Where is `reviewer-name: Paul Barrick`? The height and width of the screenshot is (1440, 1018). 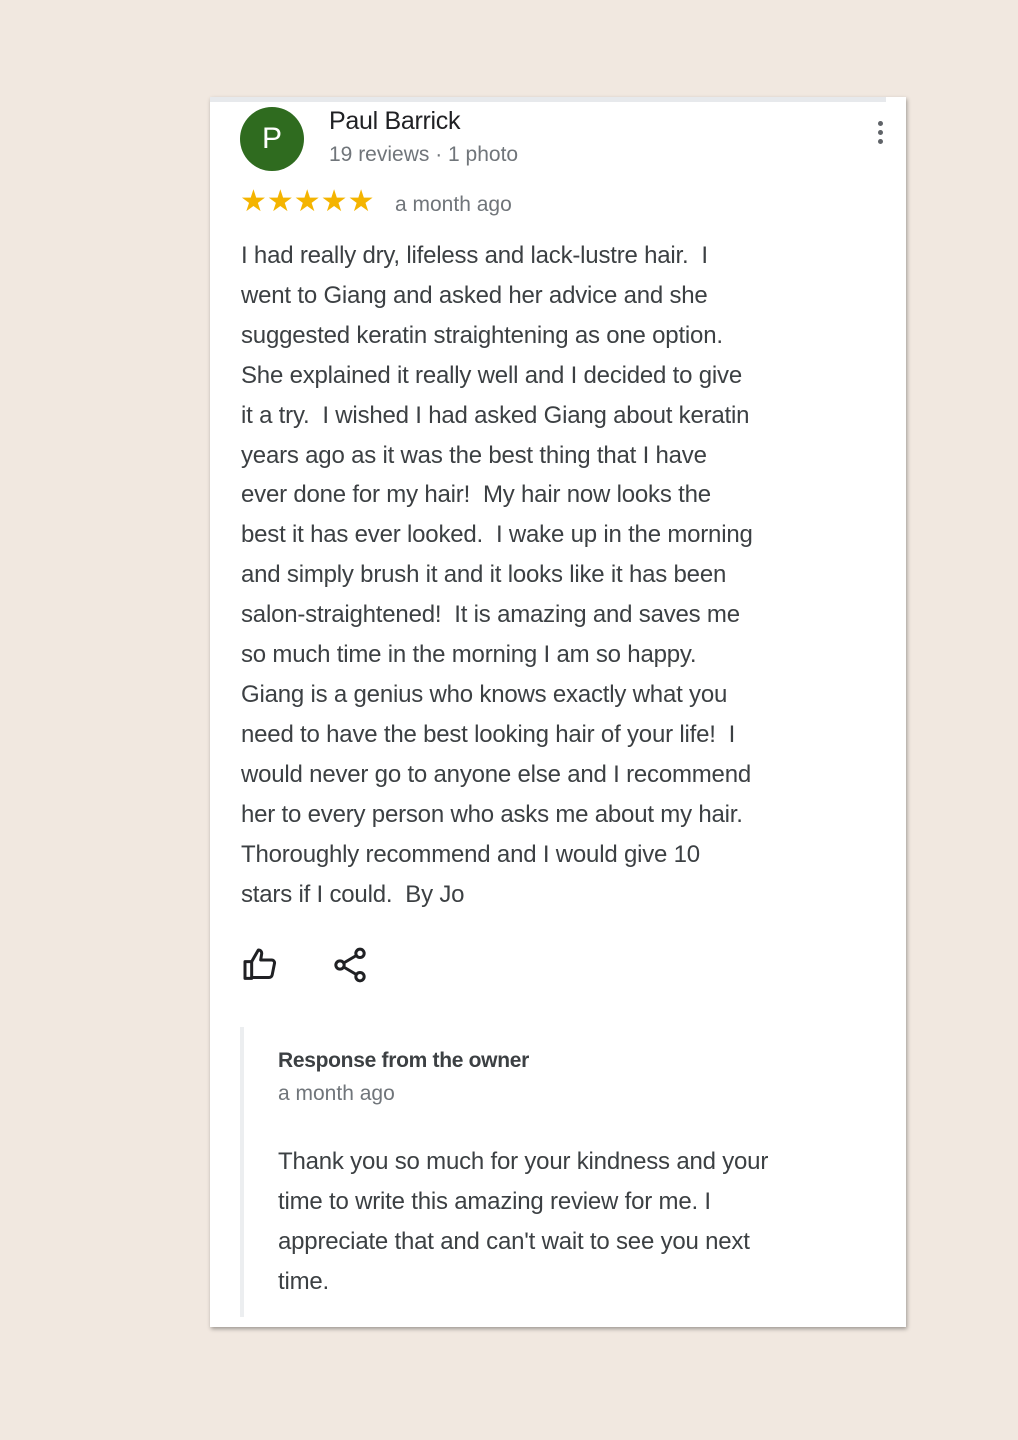
reviewer-name: Paul Barrick is located at coordinates (394, 121).